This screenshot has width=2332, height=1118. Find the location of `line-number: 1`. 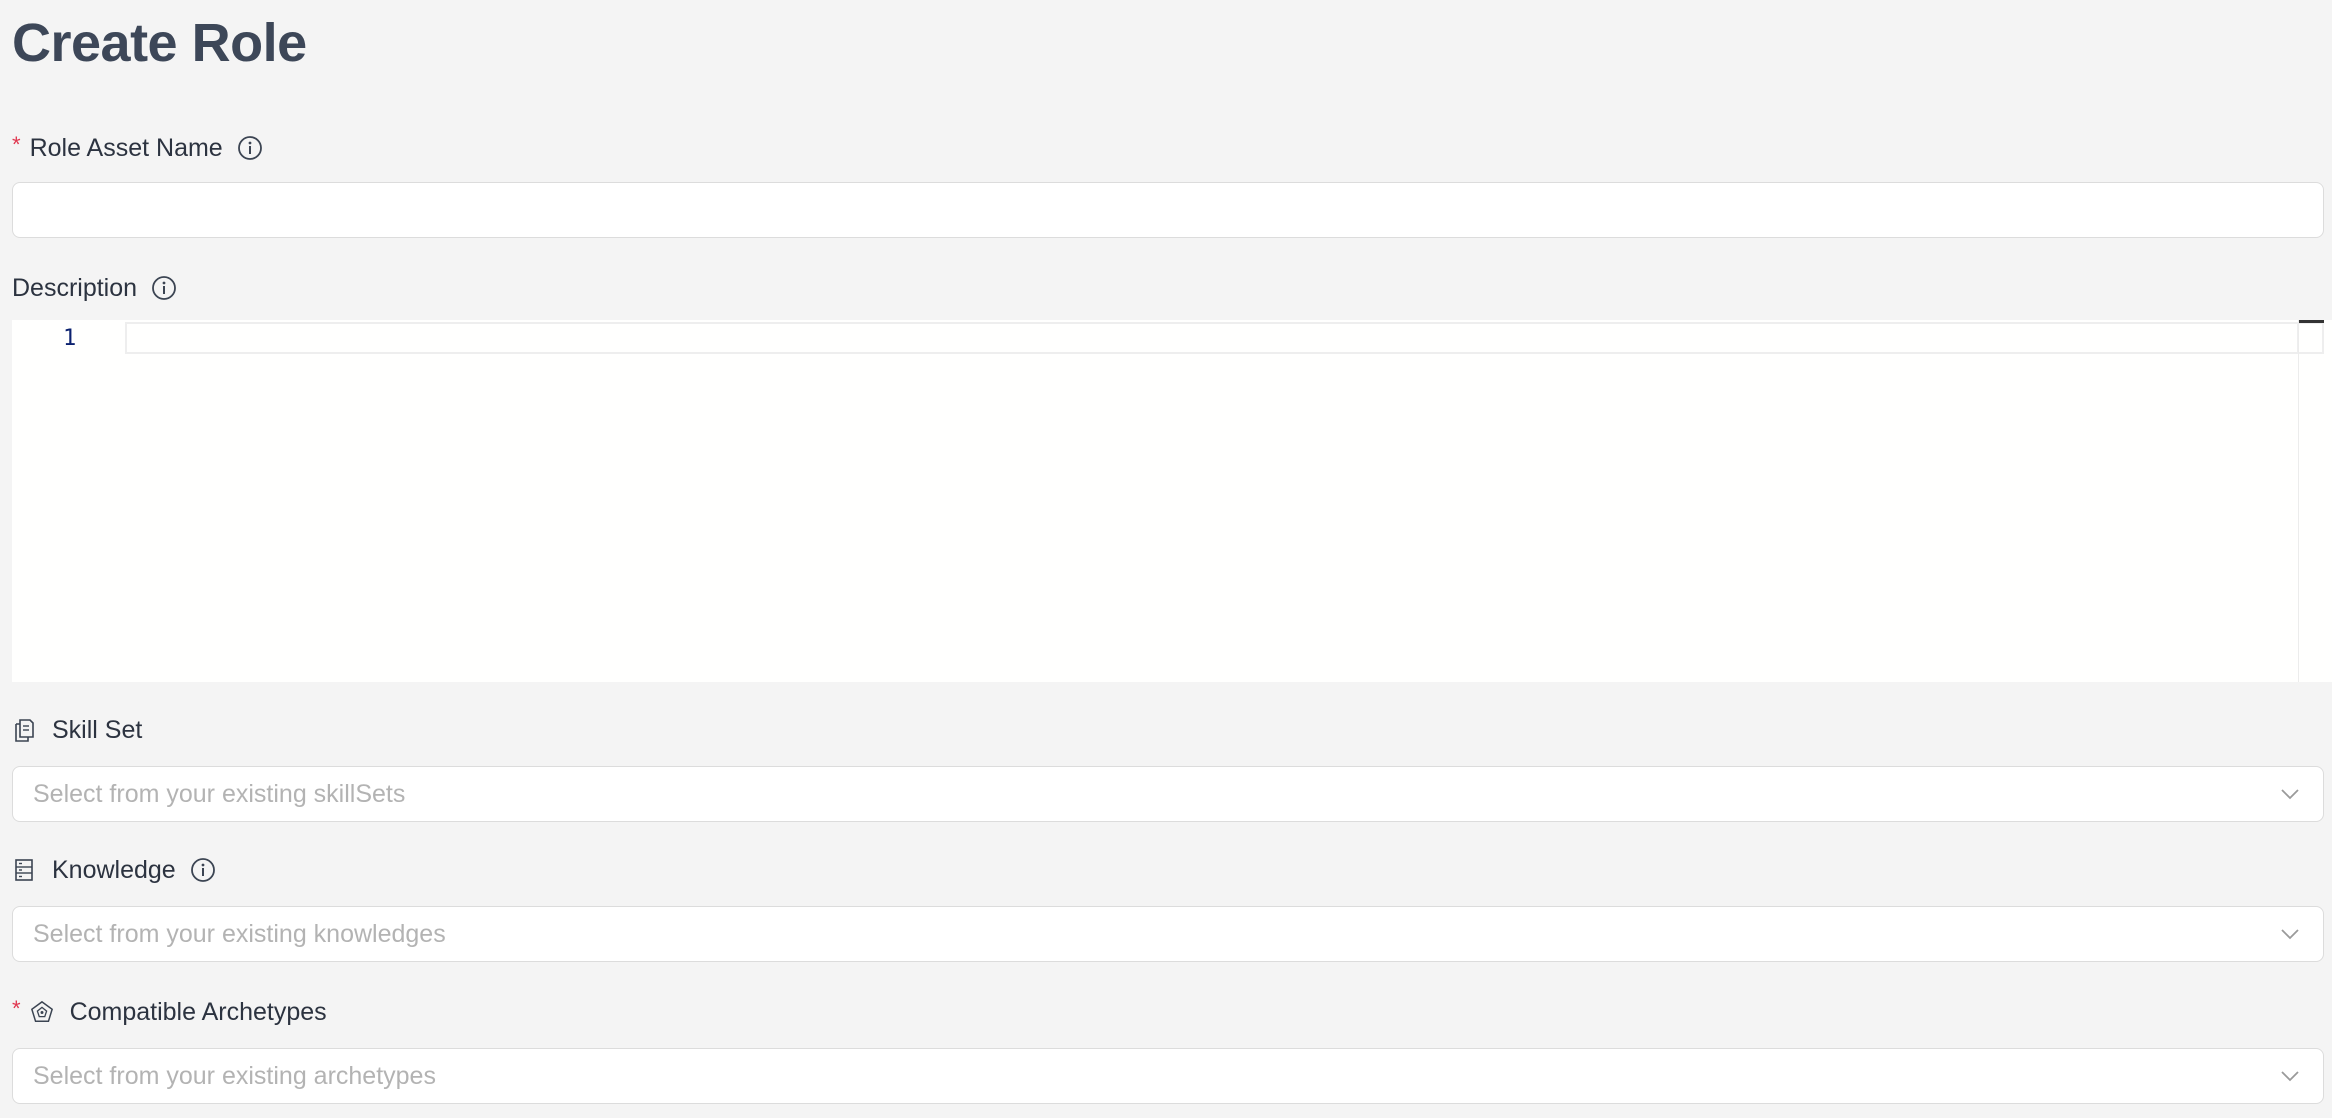

line-number: 1 is located at coordinates (70, 338).